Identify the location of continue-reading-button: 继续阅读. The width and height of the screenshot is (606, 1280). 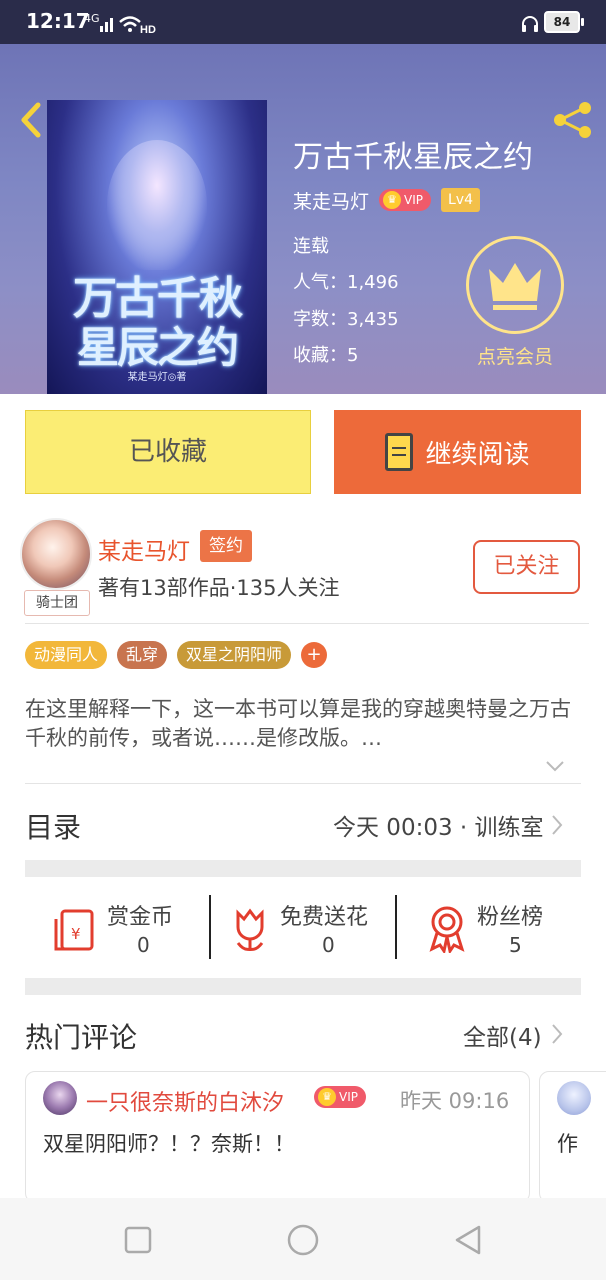
(457, 452).